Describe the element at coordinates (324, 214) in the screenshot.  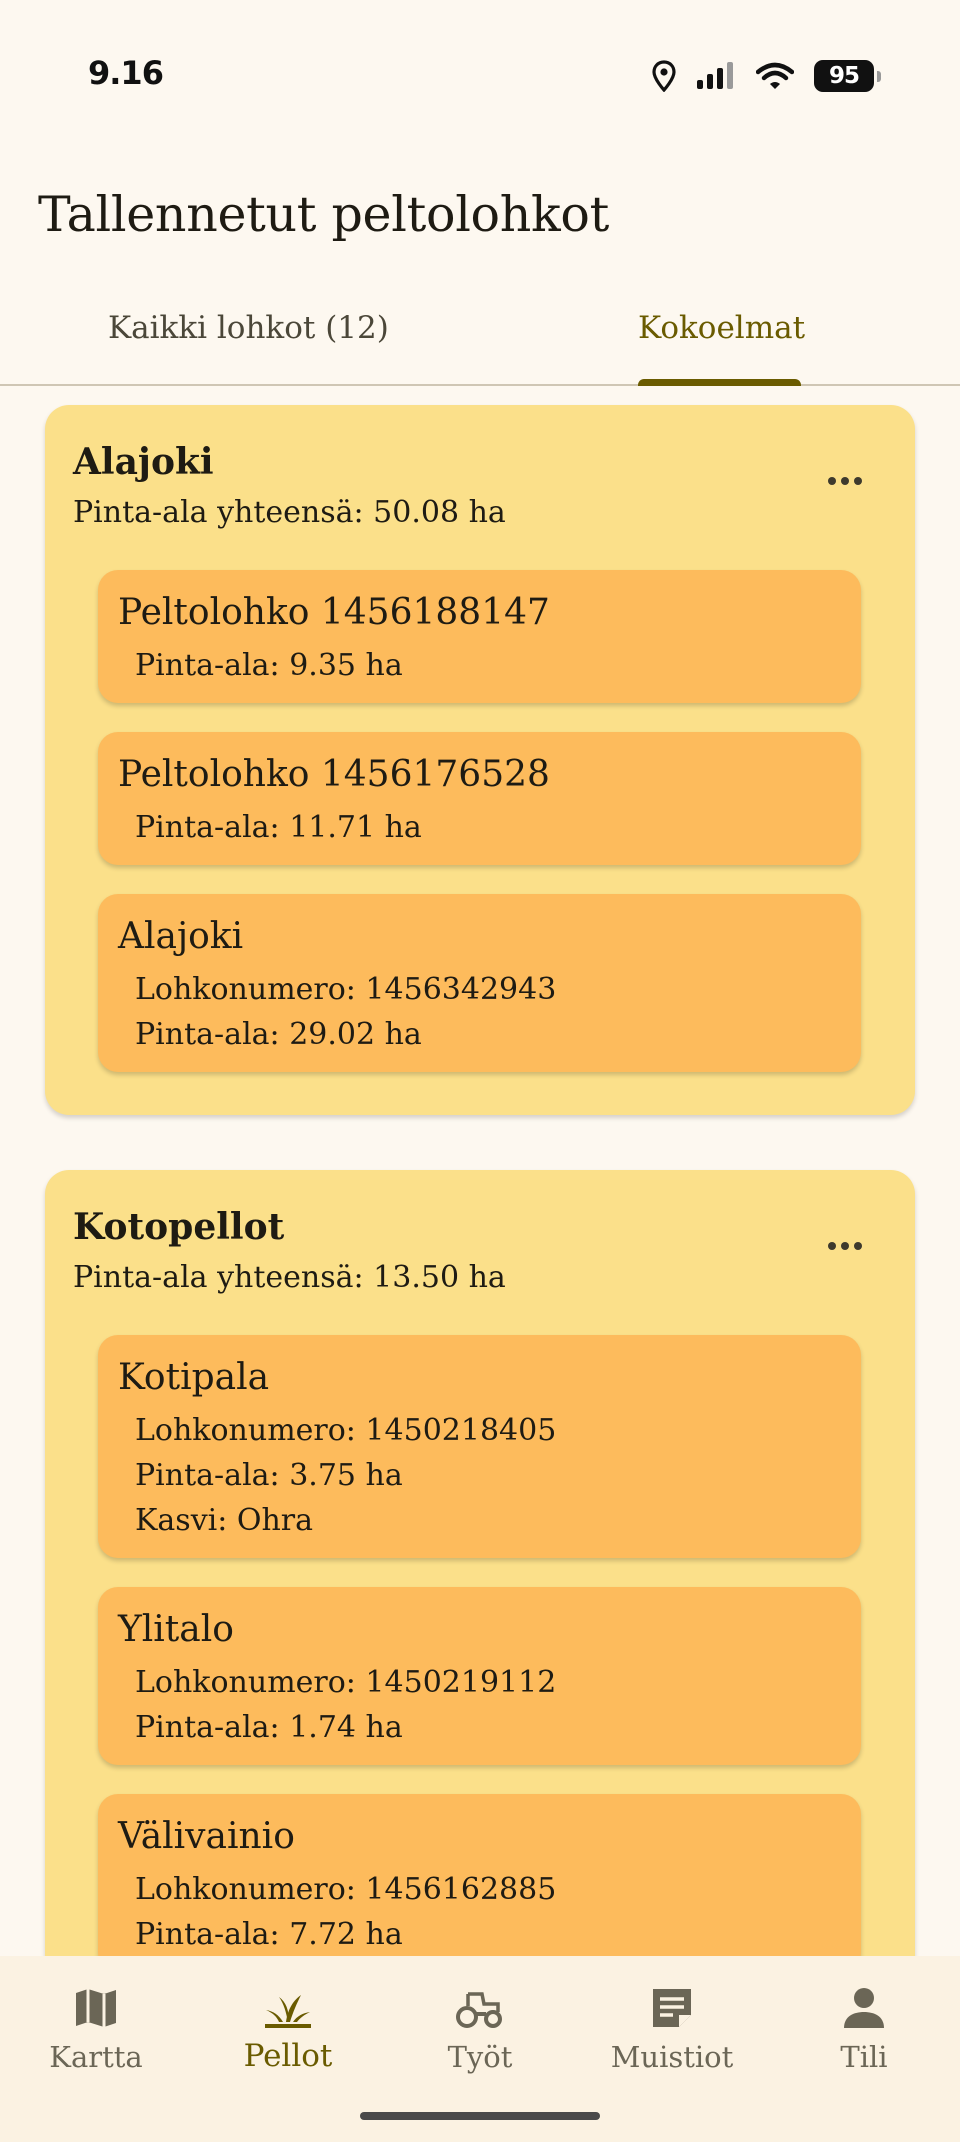
I see `page-title: Tallennetut peltolohkot` at that location.